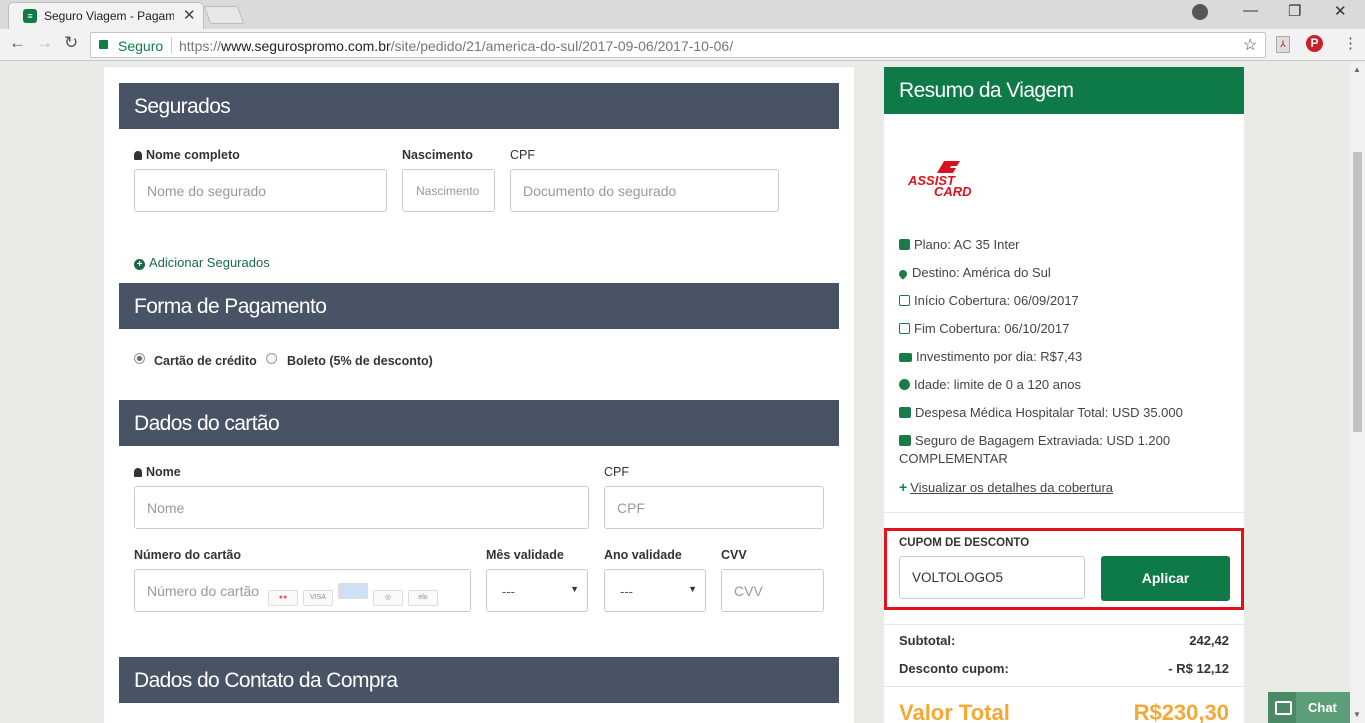  Describe the element at coordinates (905, 357) in the screenshot. I see `money-icon` at that location.